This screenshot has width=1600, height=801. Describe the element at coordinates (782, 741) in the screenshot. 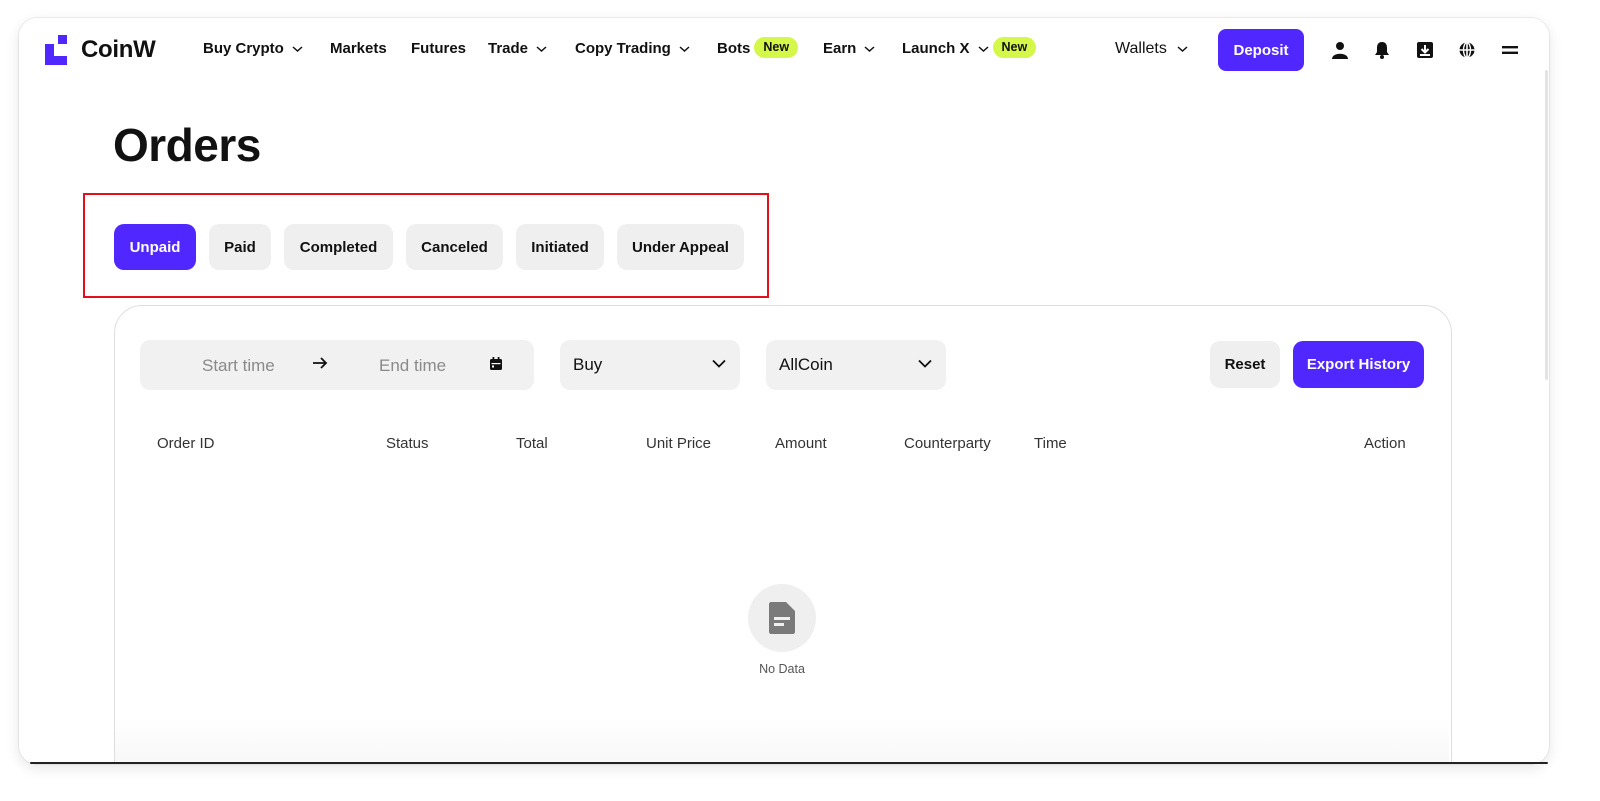

I see `bottom-fade` at that location.